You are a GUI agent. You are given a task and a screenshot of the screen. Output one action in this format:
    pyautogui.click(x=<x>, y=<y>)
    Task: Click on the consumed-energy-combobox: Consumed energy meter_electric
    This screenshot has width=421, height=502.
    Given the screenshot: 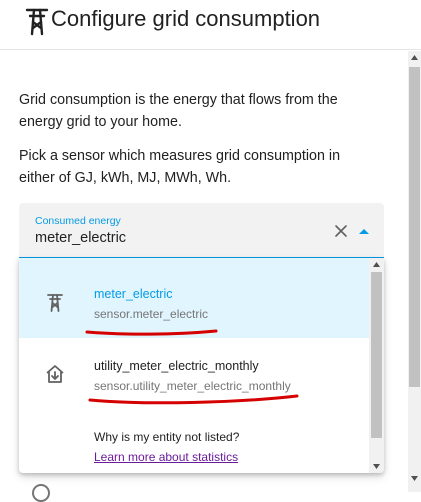 What is the action you would take?
    pyautogui.click(x=201, y=231)
    